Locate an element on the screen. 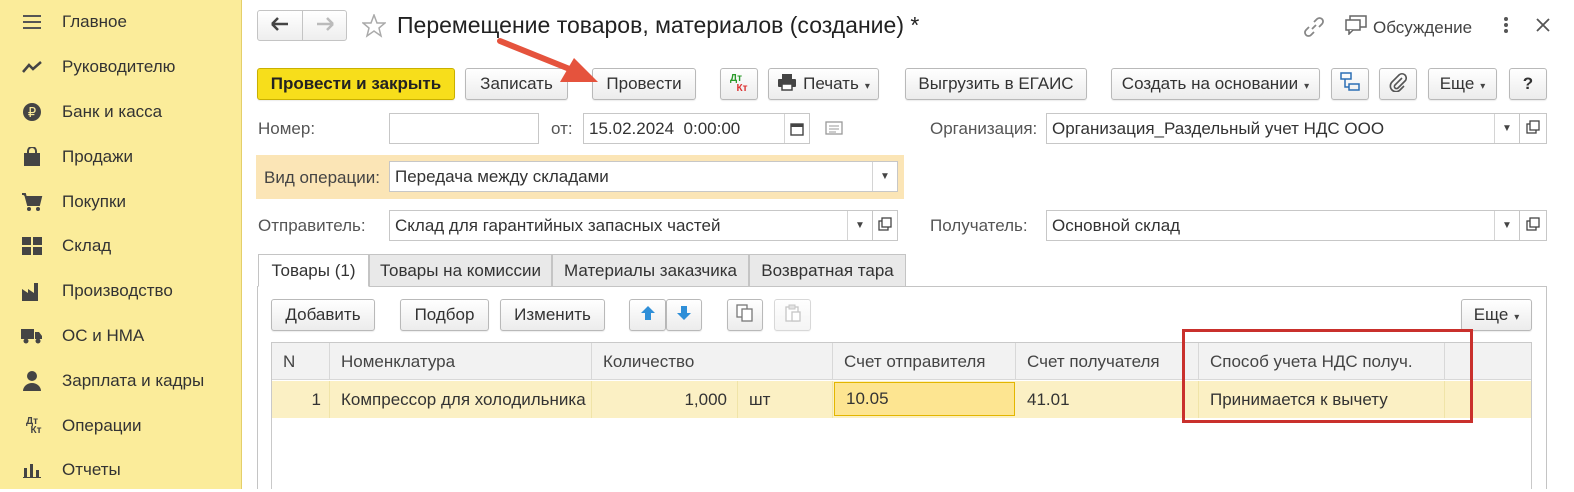  sidebar-item-sales: Продажи is located at coordinates (120, 157).